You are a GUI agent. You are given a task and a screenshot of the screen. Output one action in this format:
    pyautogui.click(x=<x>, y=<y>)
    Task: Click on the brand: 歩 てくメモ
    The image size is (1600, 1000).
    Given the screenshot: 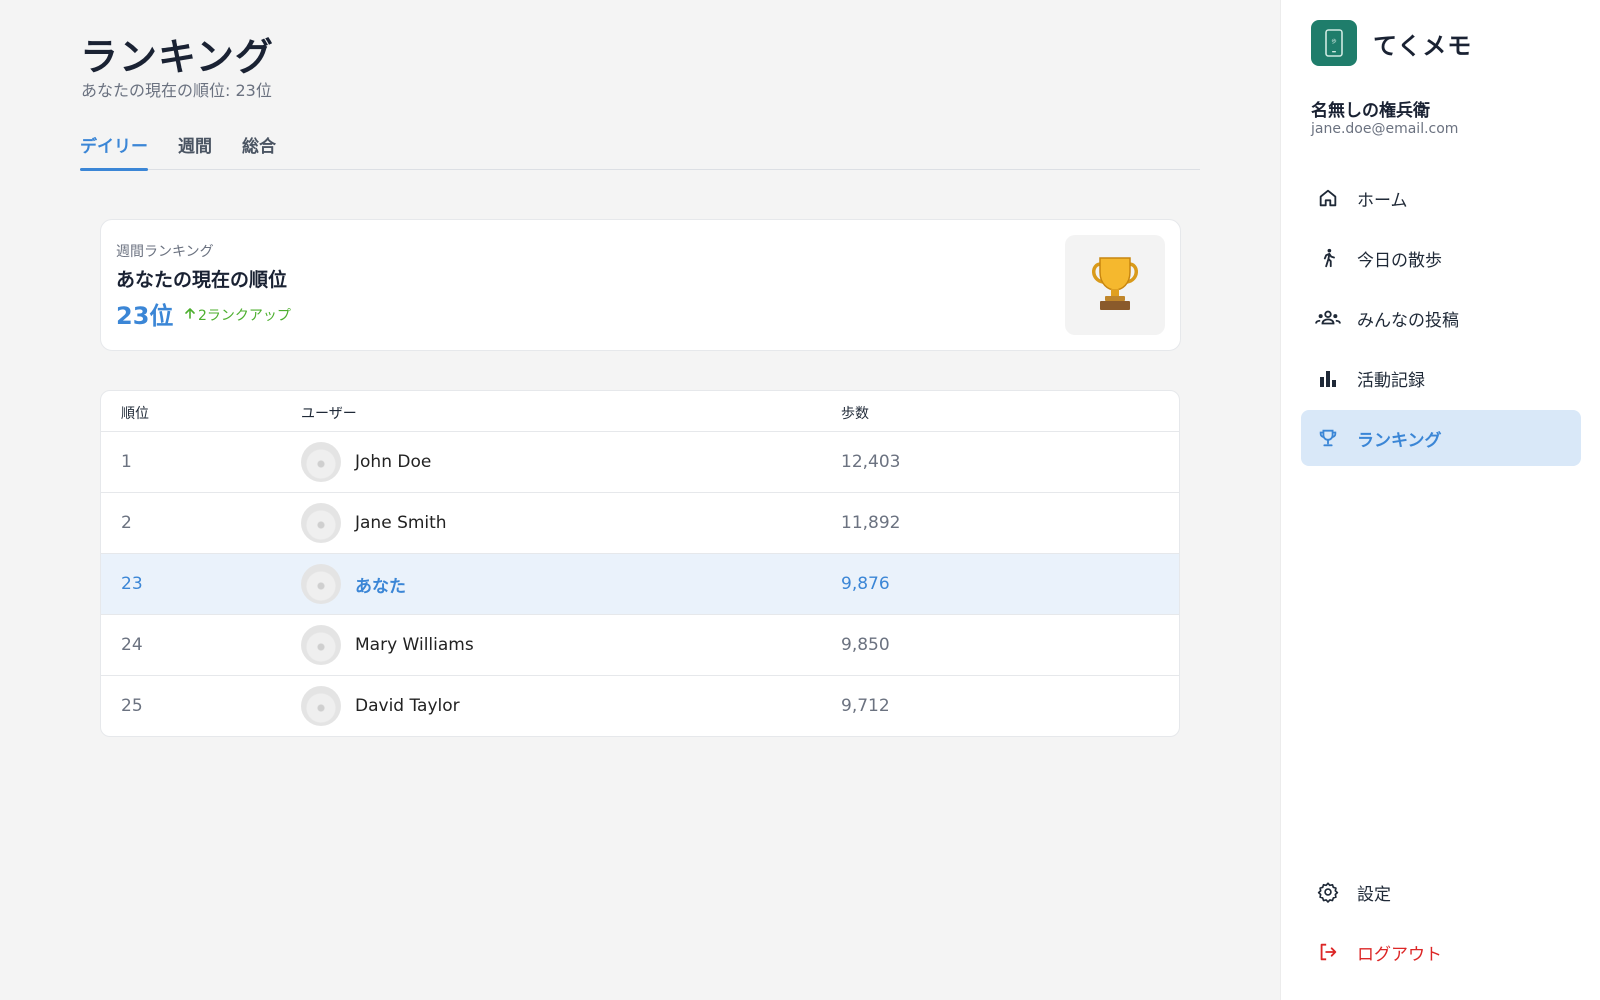 What is the action you would take?
    pyautogui.click(x=1391, y=43)
    